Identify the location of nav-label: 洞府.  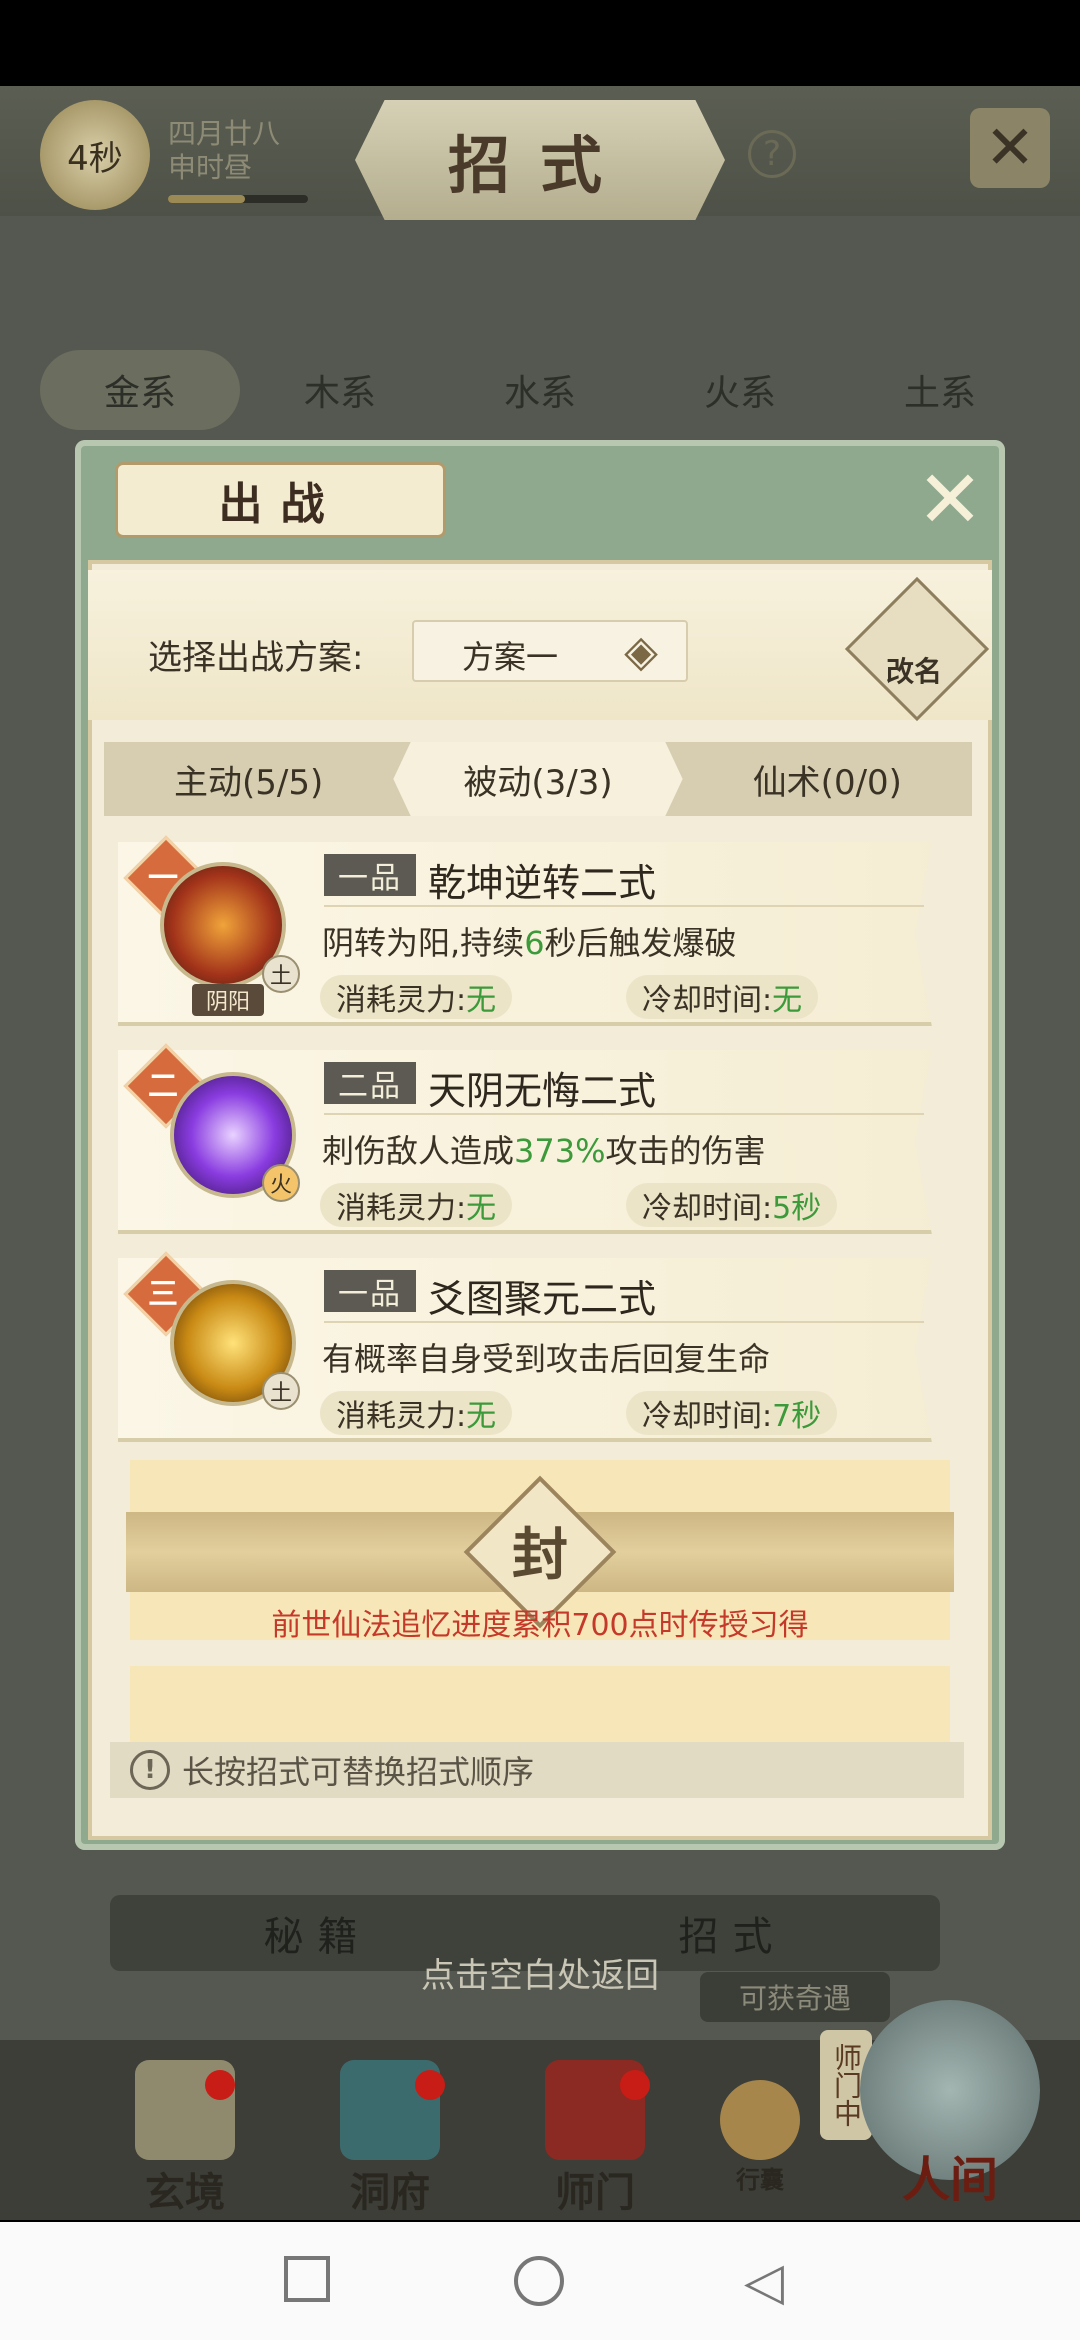
(390, 2192).